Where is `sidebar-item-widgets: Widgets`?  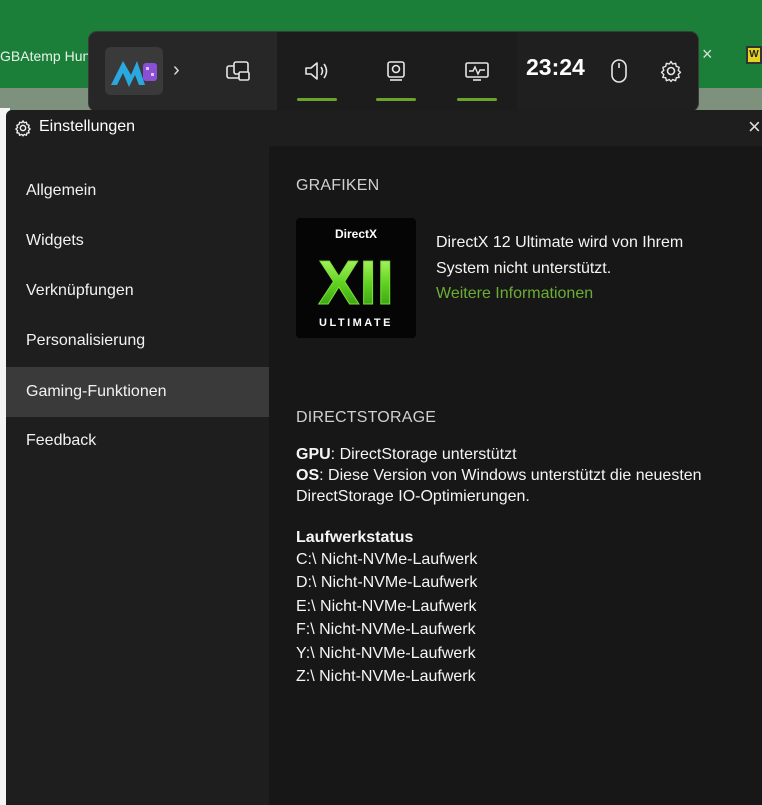 sidebar-item-widgets: Widgets is located at coordinates (137, 241).